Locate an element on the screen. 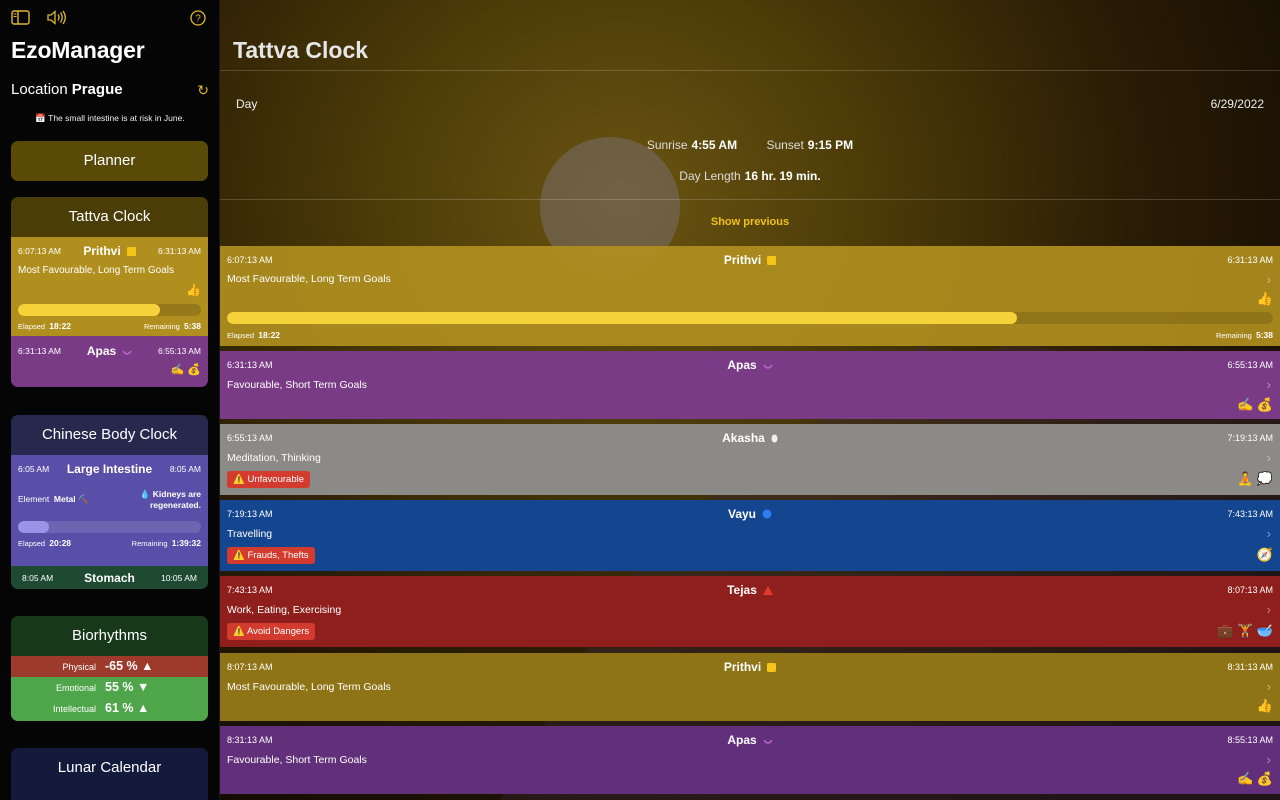 The image size is (1280, 800). calendar-icon: 📅 is located at coordinates (40, 118).